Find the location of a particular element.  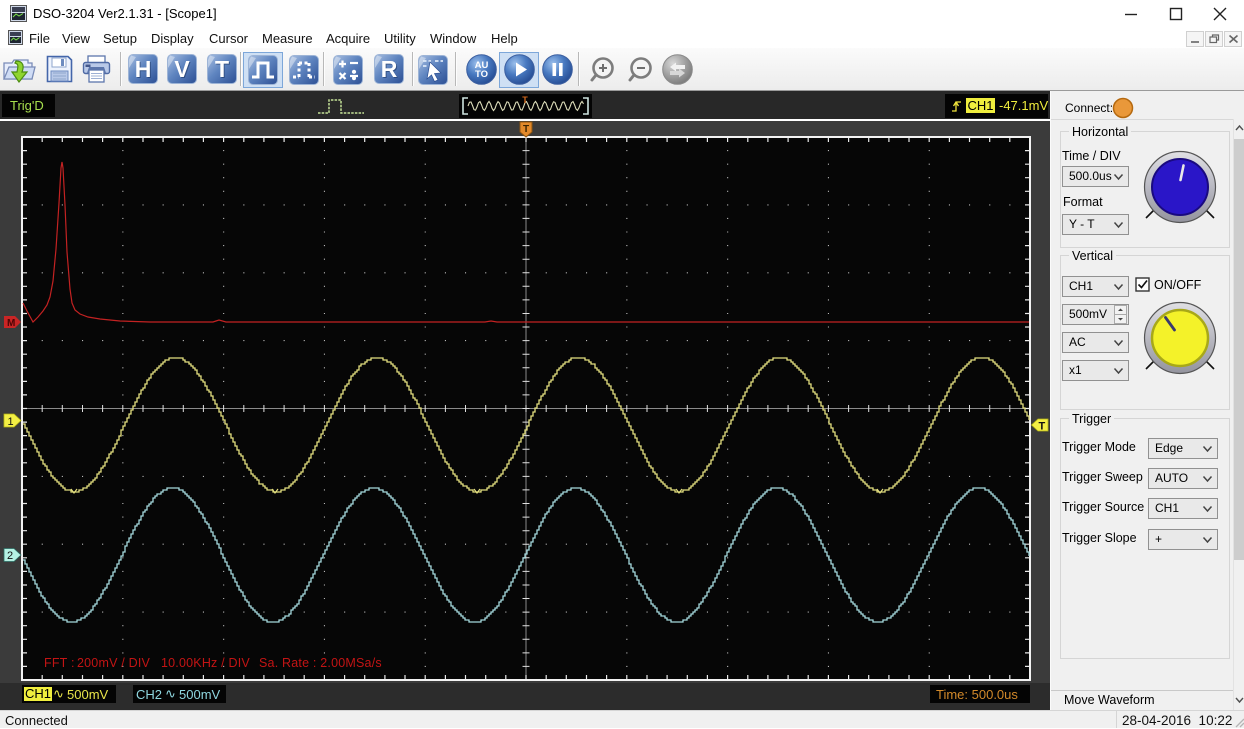

svg-text: H is located at coordinates (143, 69).